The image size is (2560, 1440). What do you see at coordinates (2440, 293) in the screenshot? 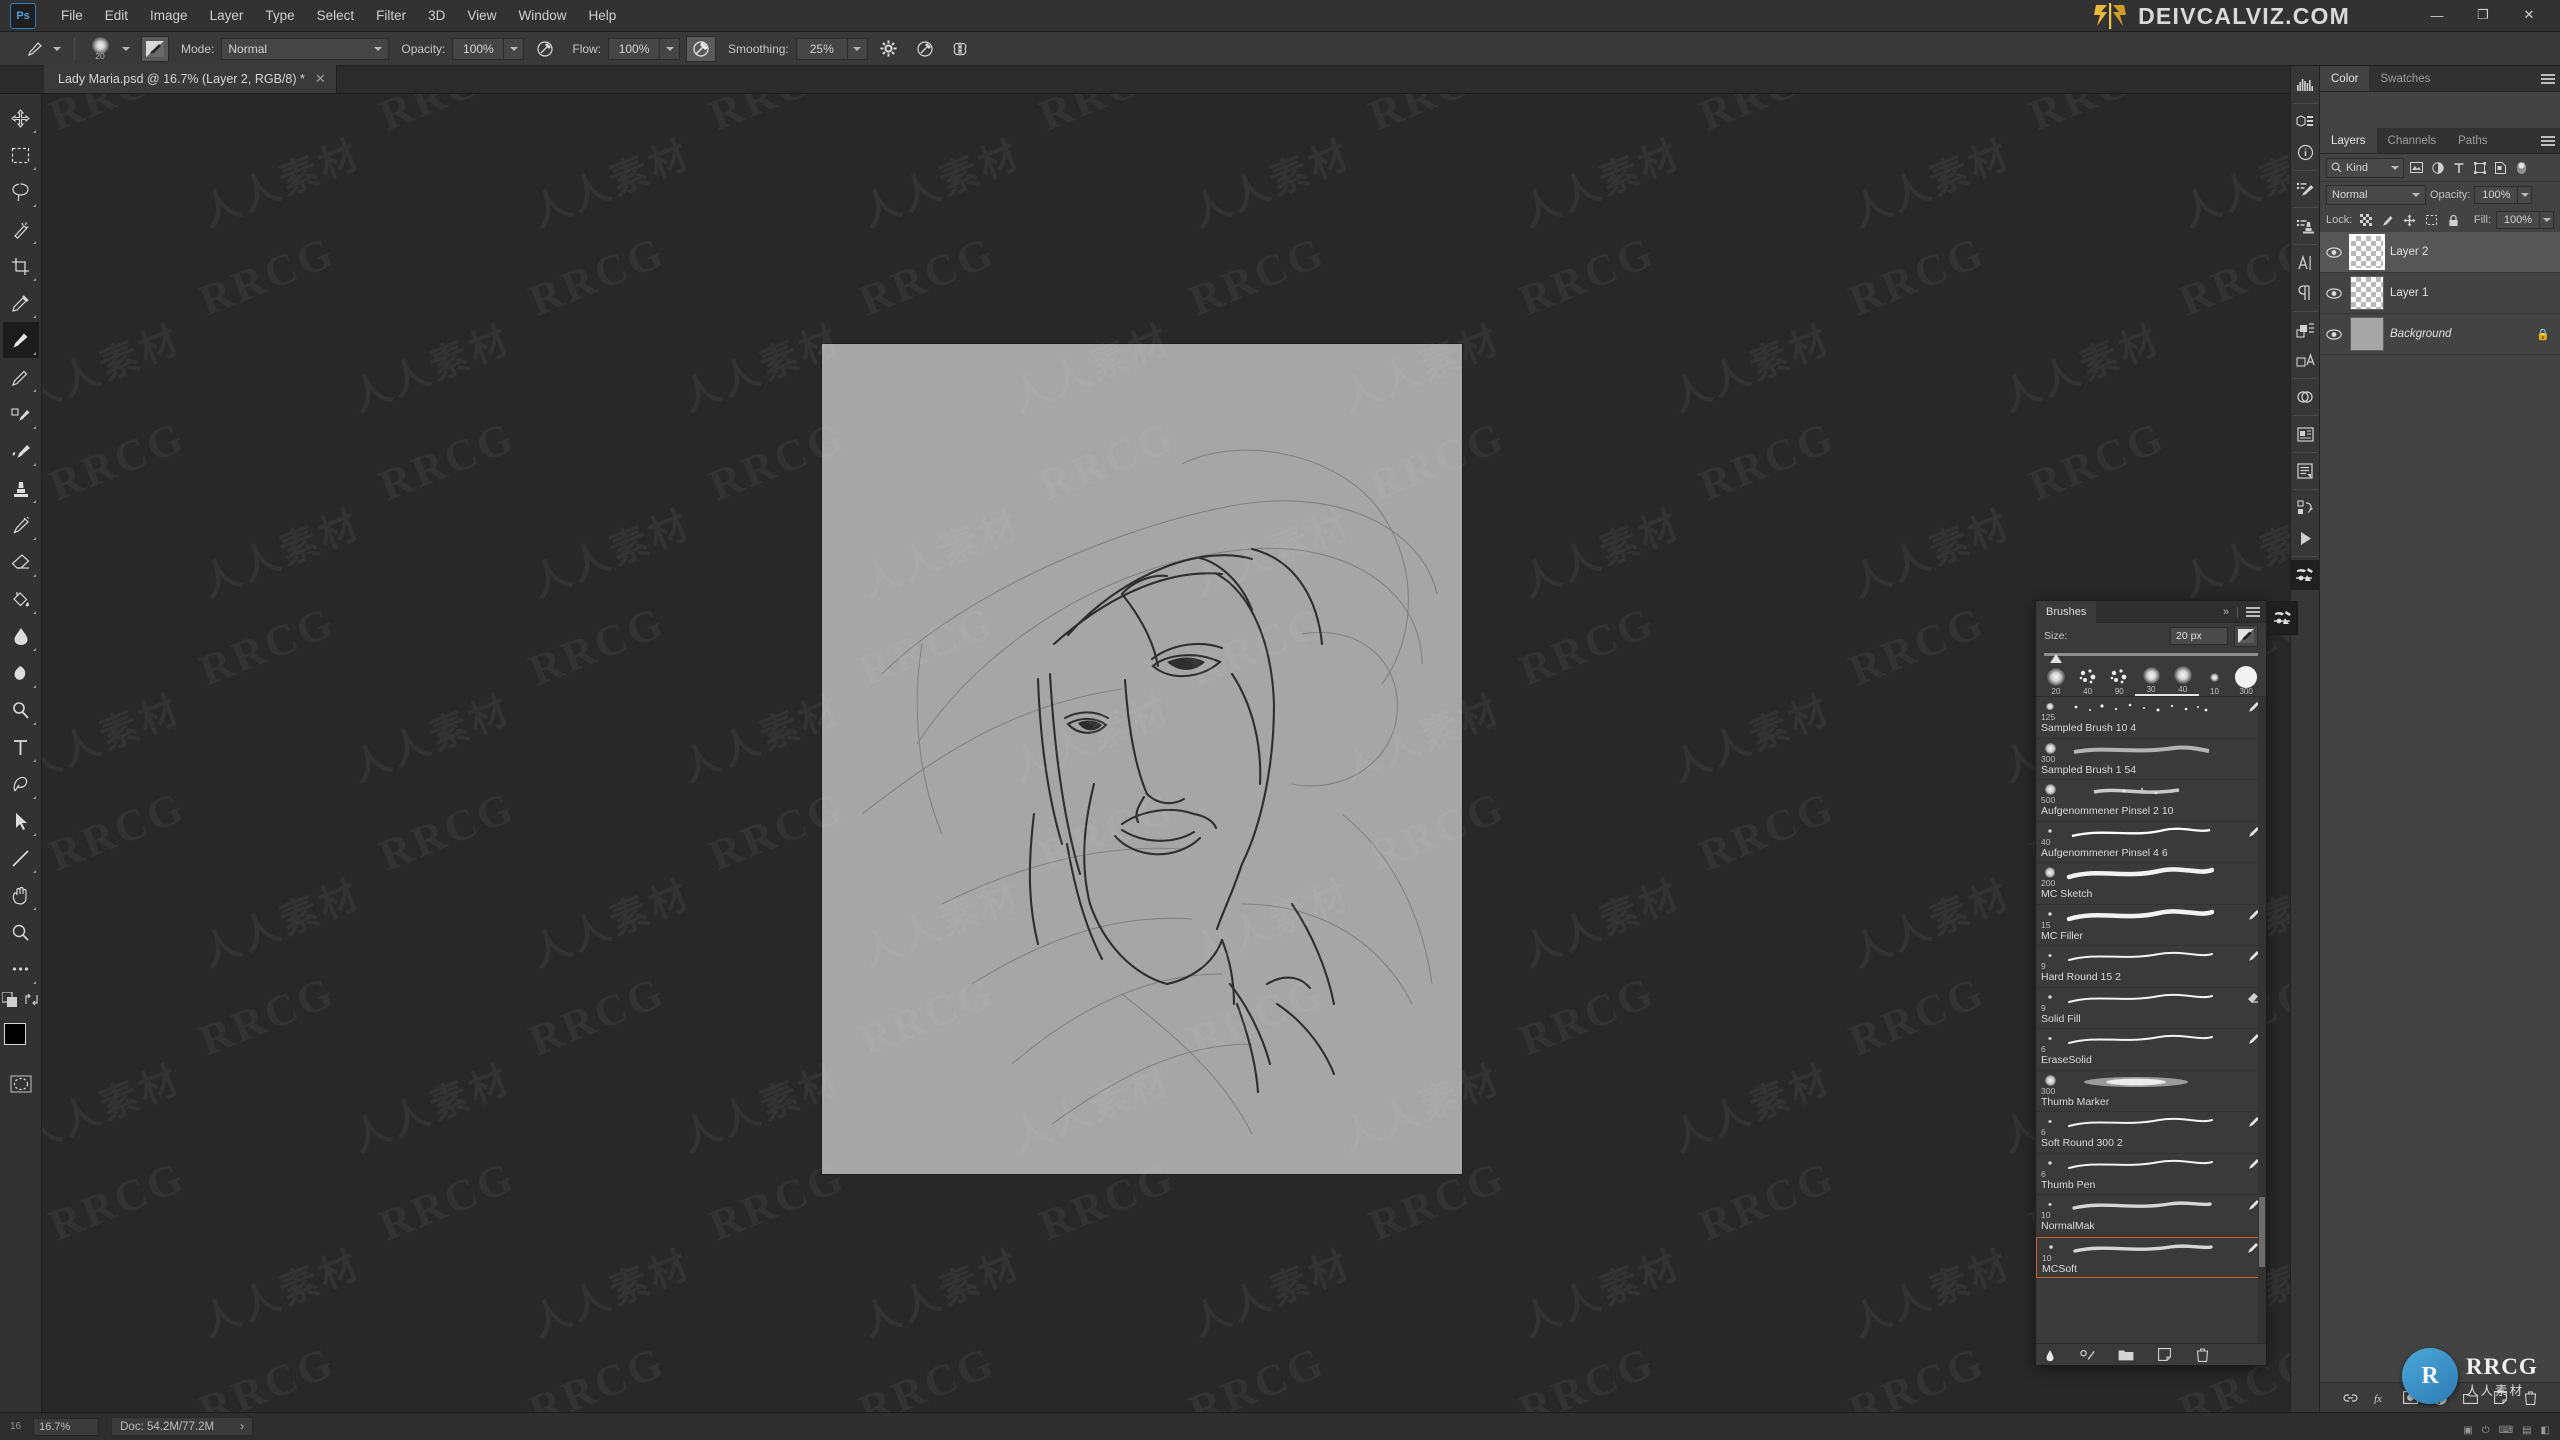
I see `layer-row: Layer 1` at bounding box center [2440, 293].